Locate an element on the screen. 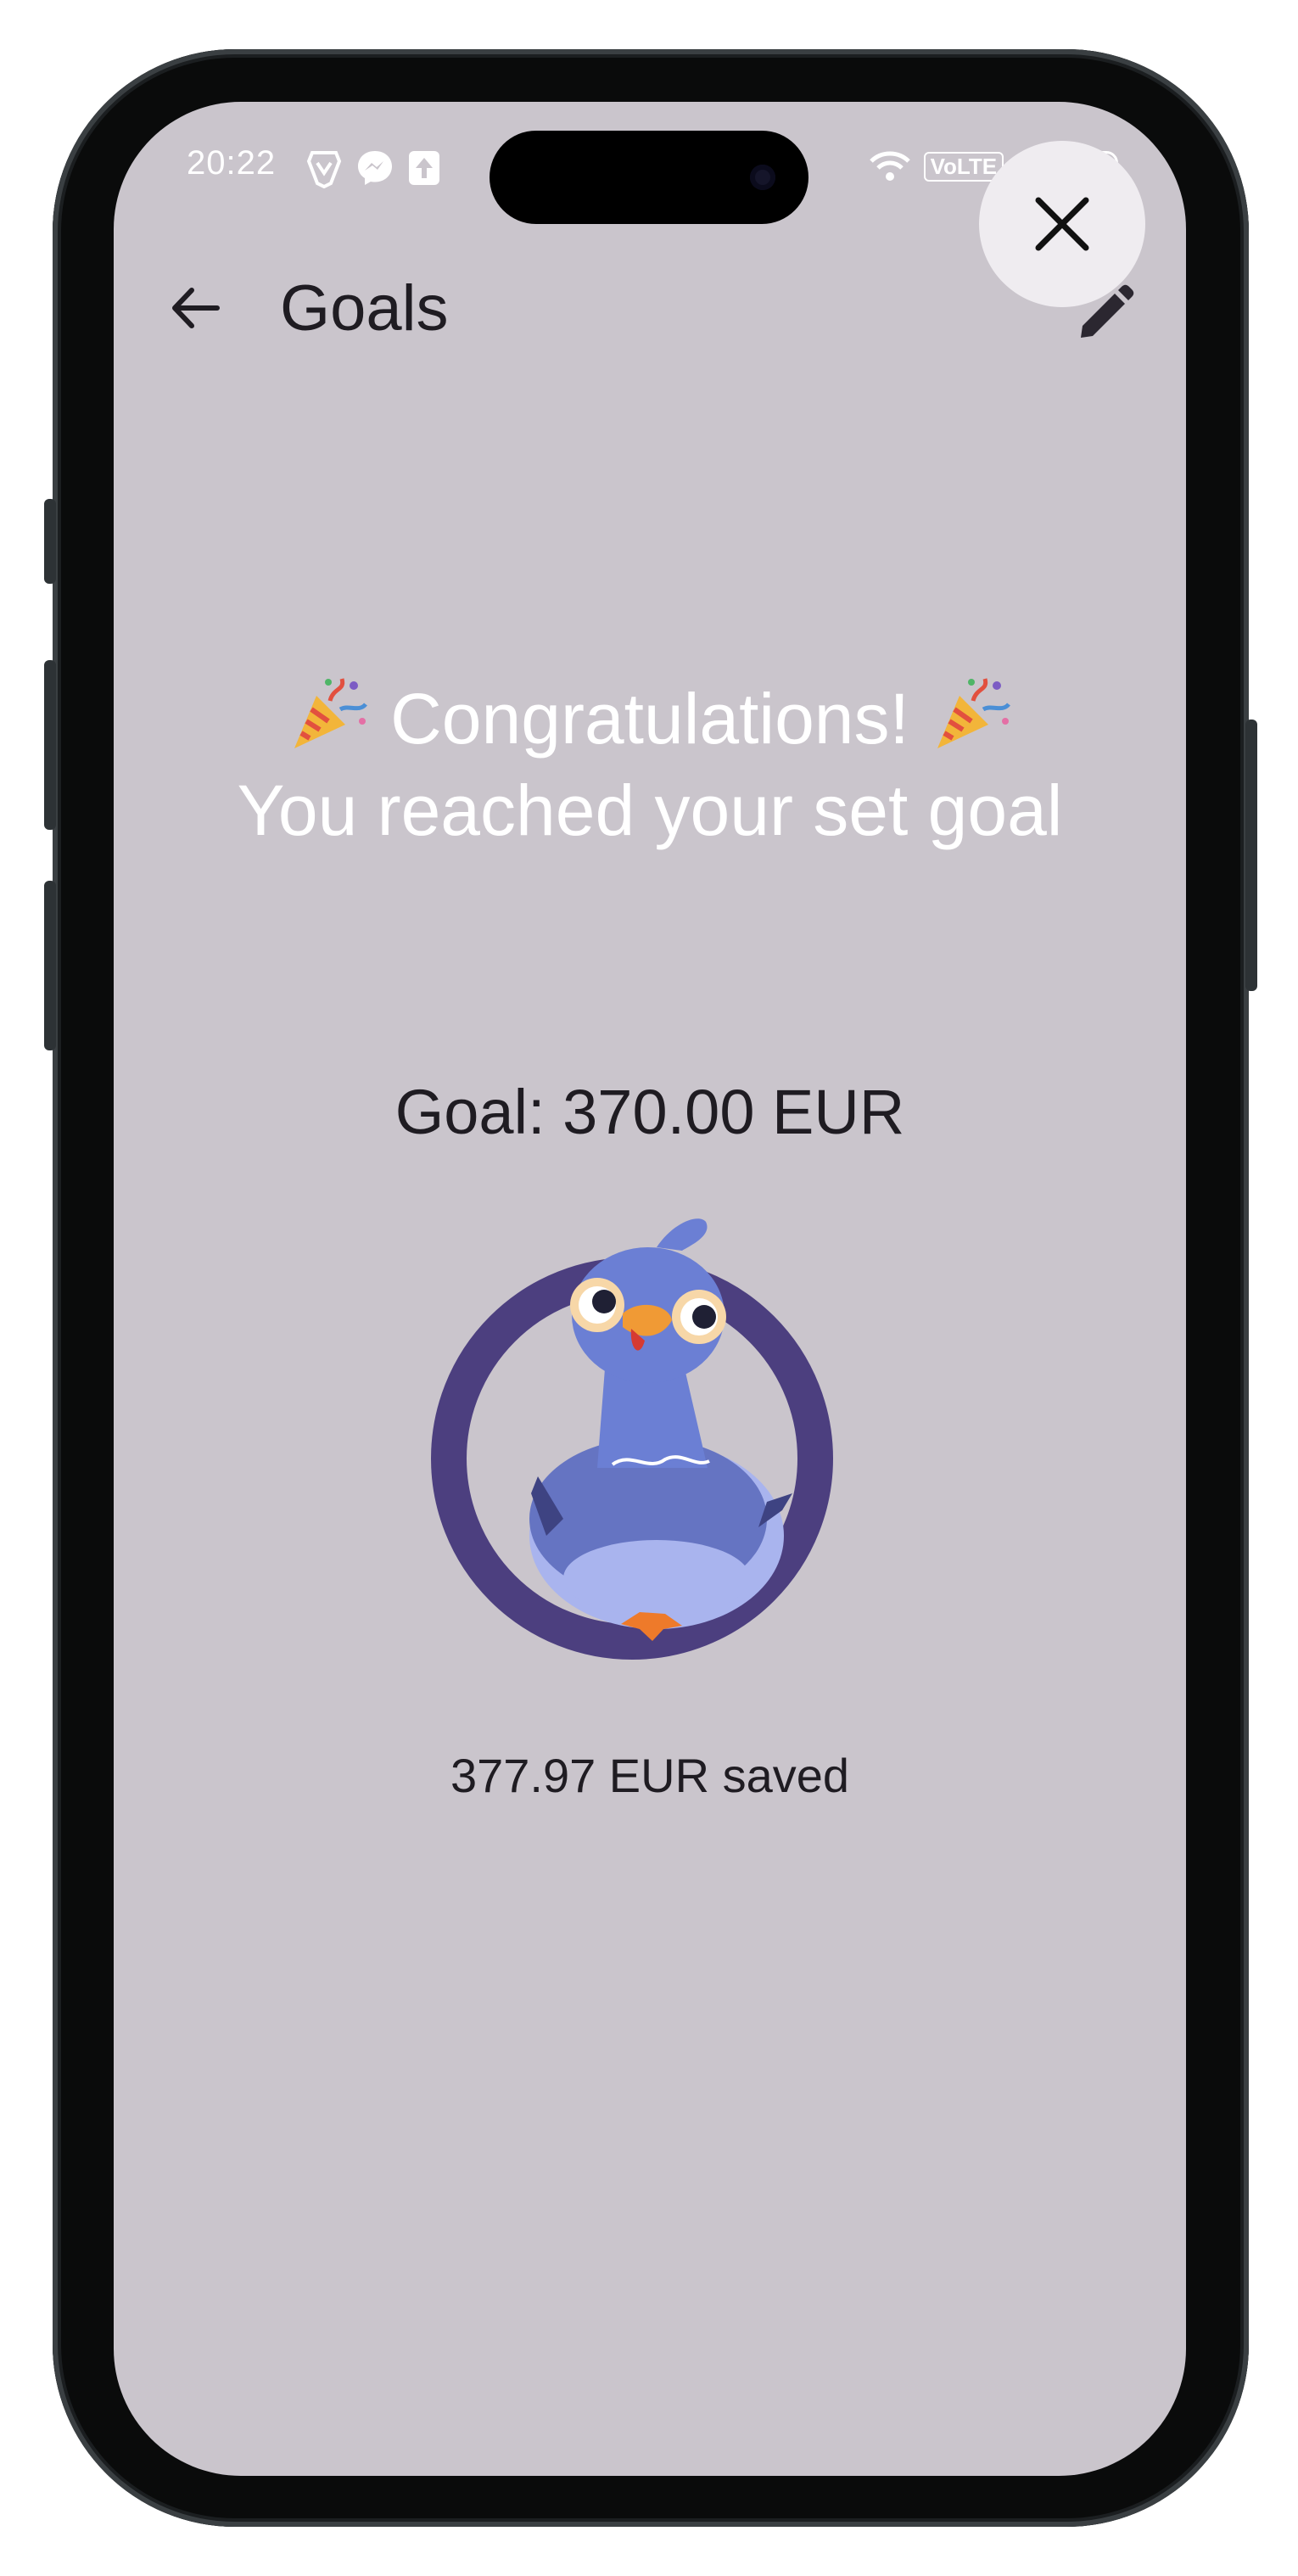 The height and width of the screenshot is (2576, 1298). network-badge: VoLTE is located at coordinates (963, 166).